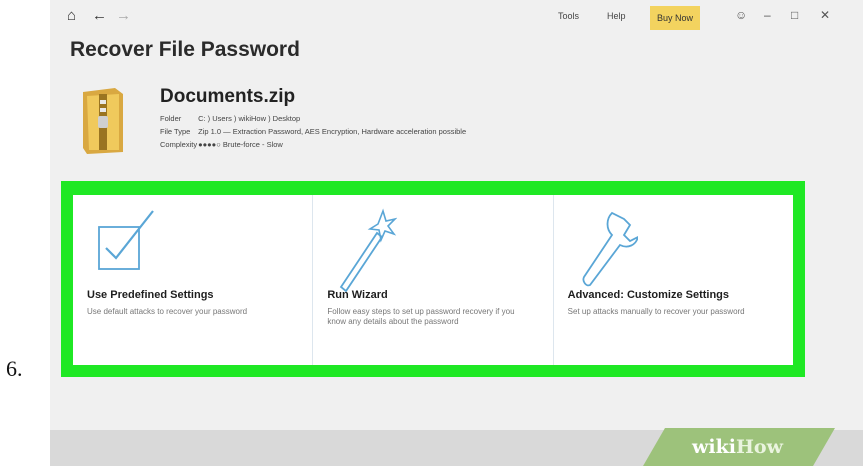 The image size is (863, 466). Describe the element at coordinates (741, 15) in the screenshot. I see `user-icon: ☺` at that location.